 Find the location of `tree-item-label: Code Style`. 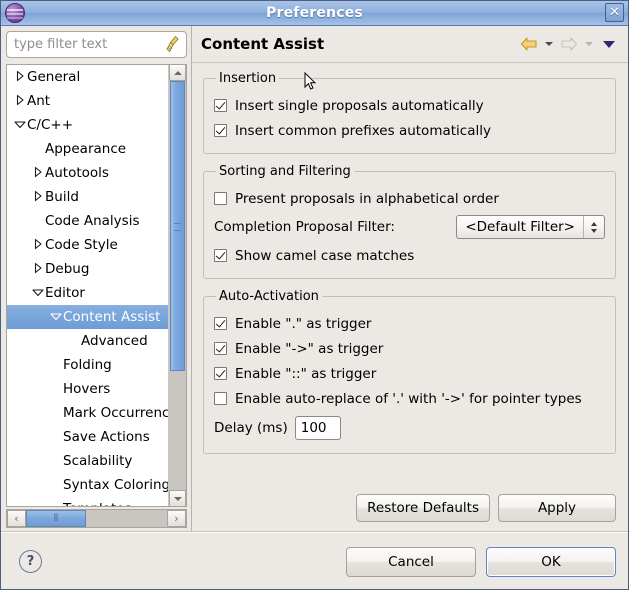

tree-item-label: Code Style is located at coordinates (81, 245).